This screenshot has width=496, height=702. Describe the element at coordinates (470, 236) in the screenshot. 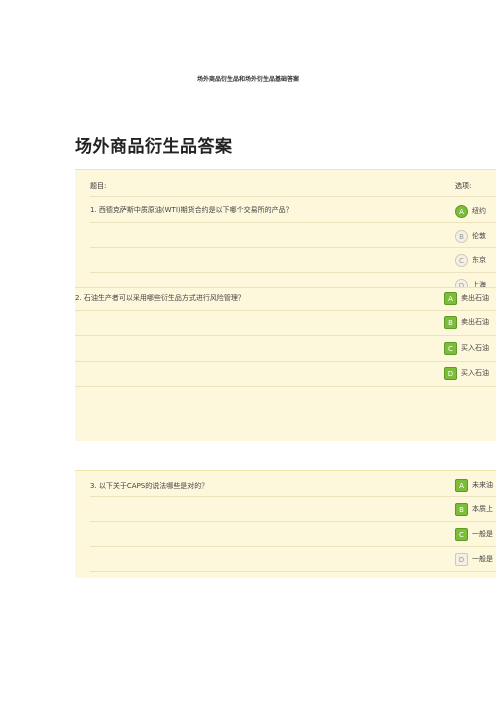

I see `q1-option-b: B 伦敦` at that location.